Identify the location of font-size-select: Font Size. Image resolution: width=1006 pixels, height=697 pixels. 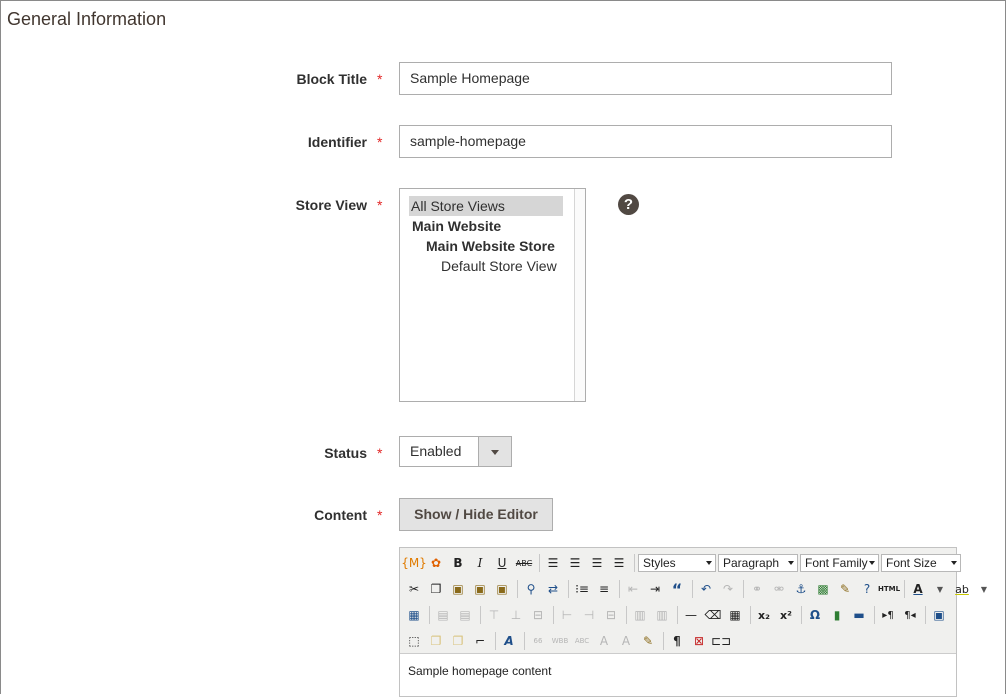
(921, 563).